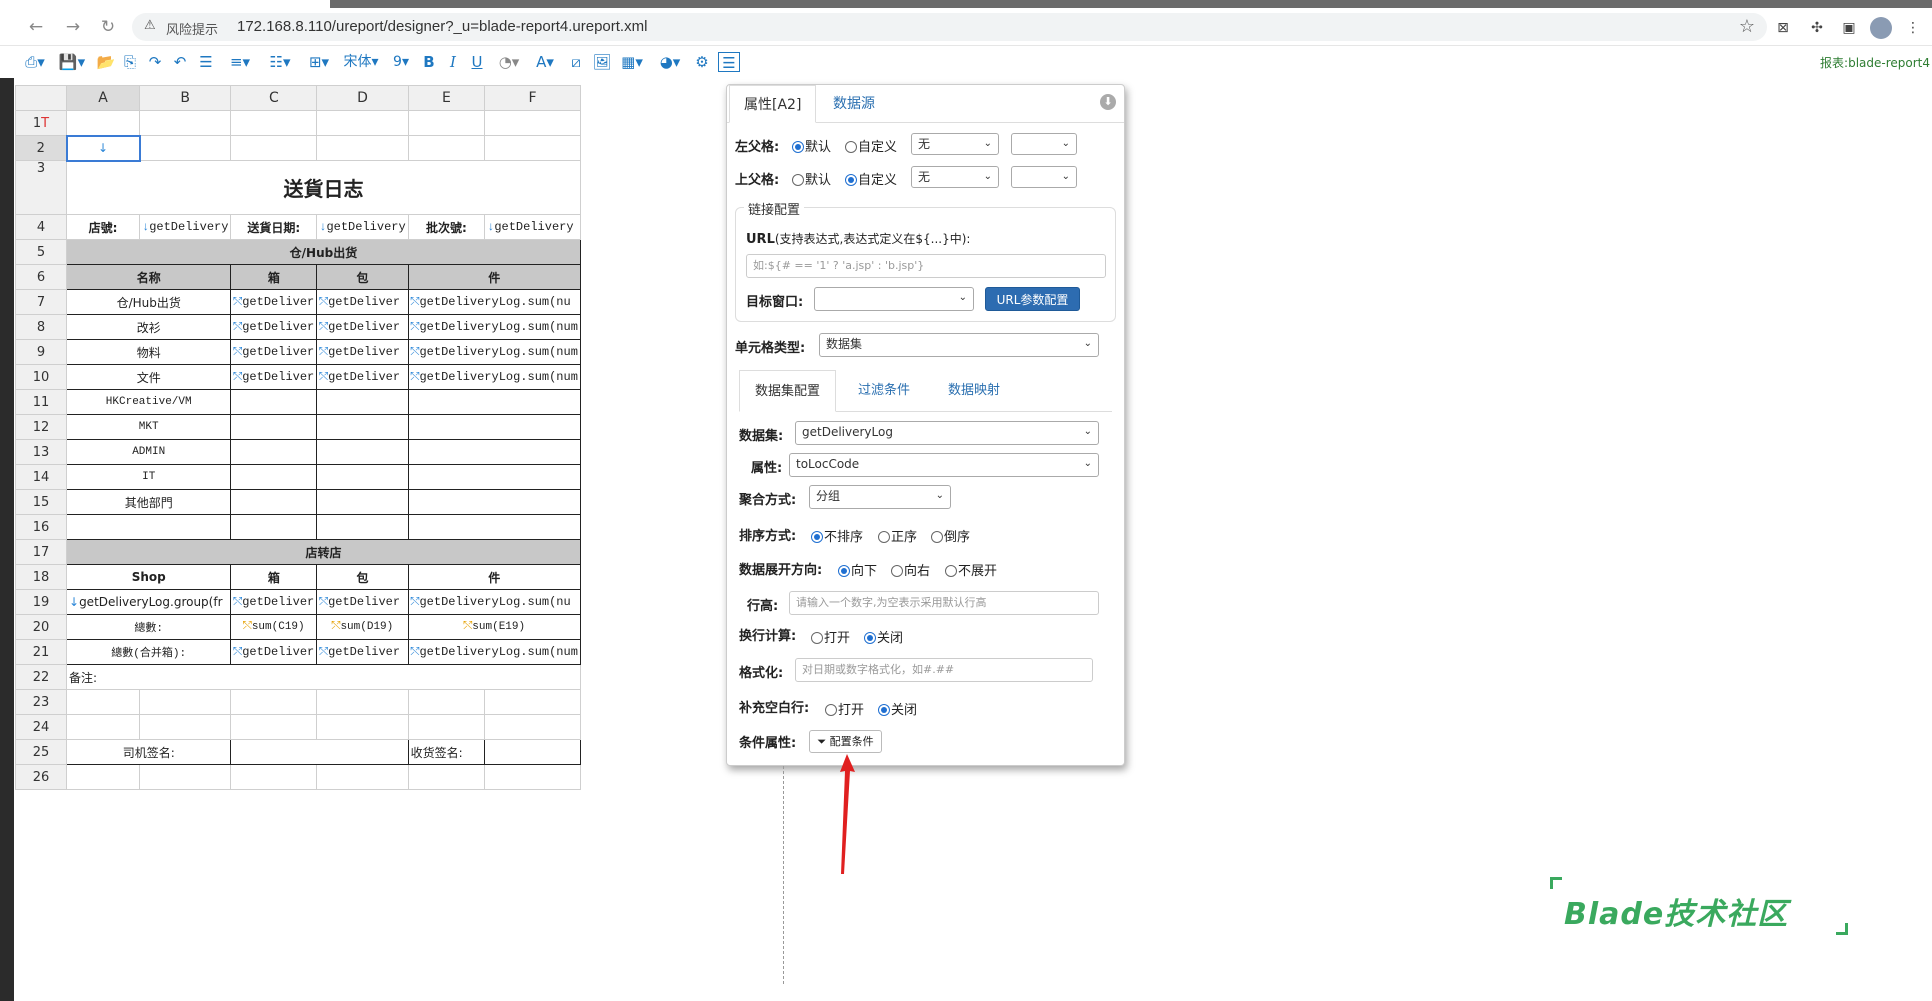 This screenshot has height=1001, width=1932. What do you see at coordinates (811, 178) in the screenshot?
I see `top-parent-default-radio: 默认` at bounding box center [811, 178].